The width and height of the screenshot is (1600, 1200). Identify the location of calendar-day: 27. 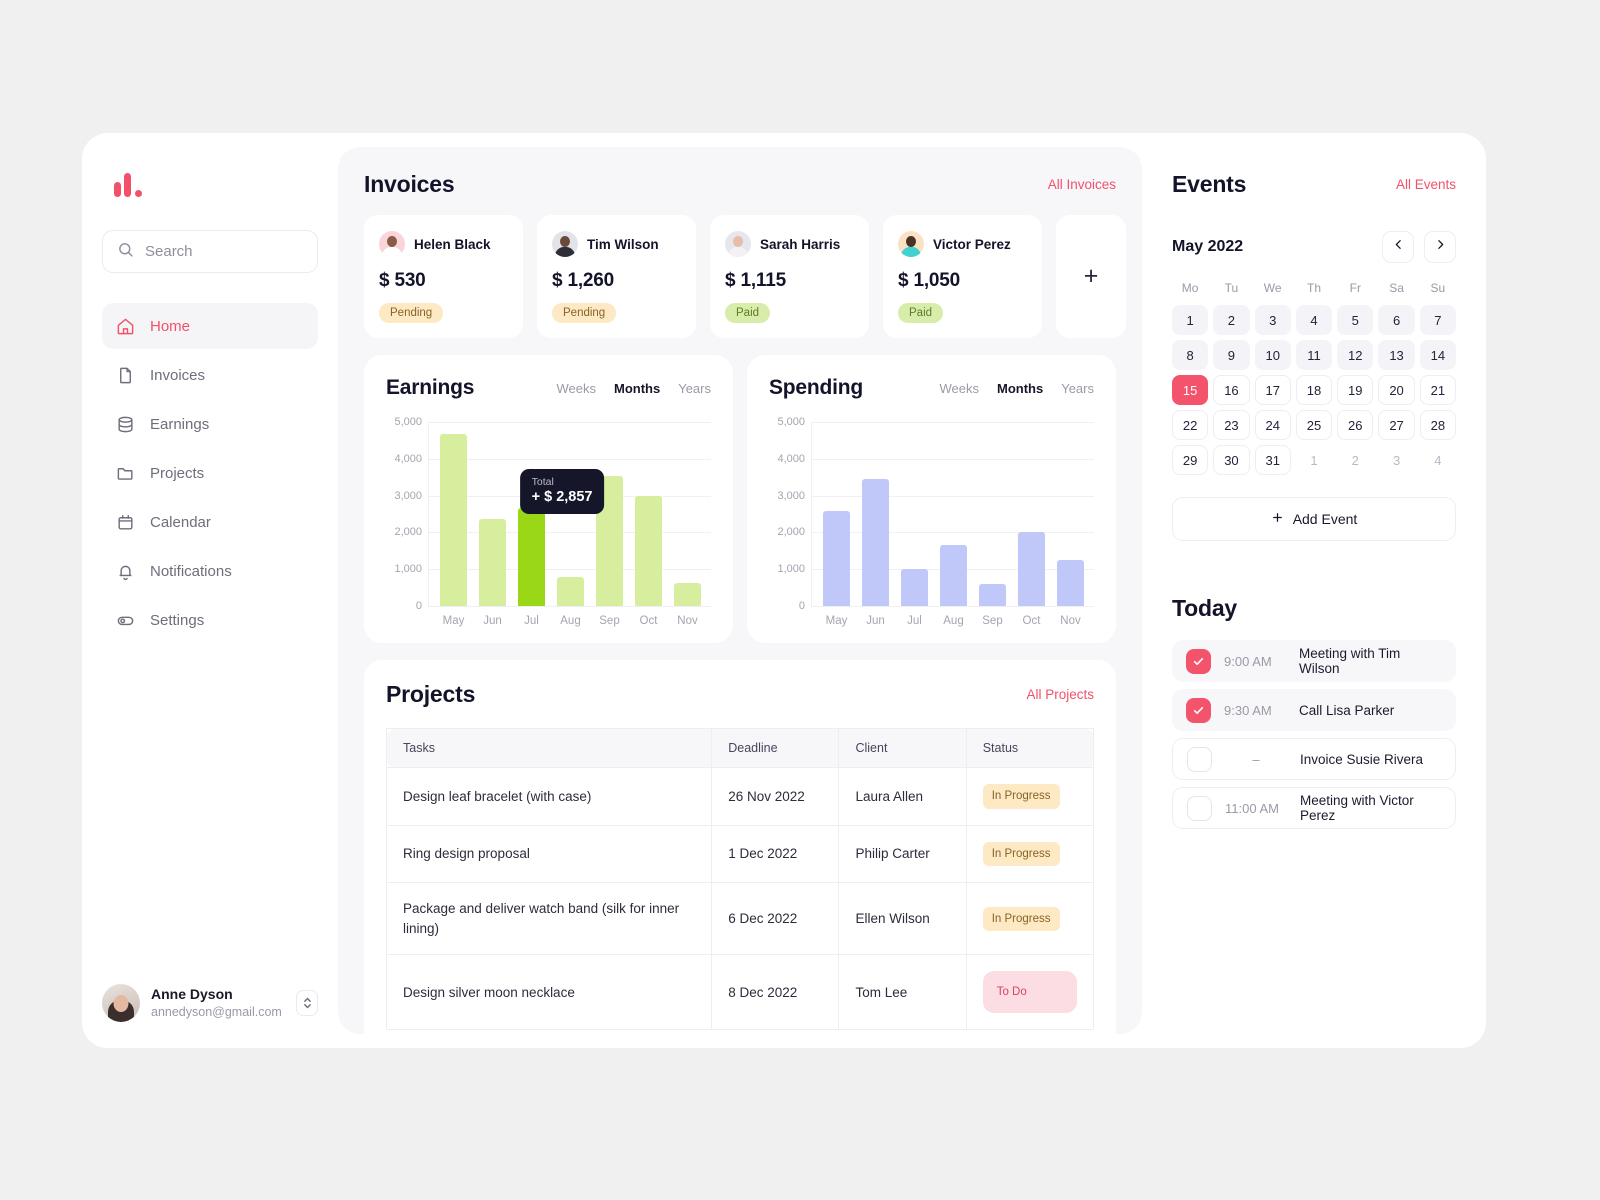
(1396, 425).